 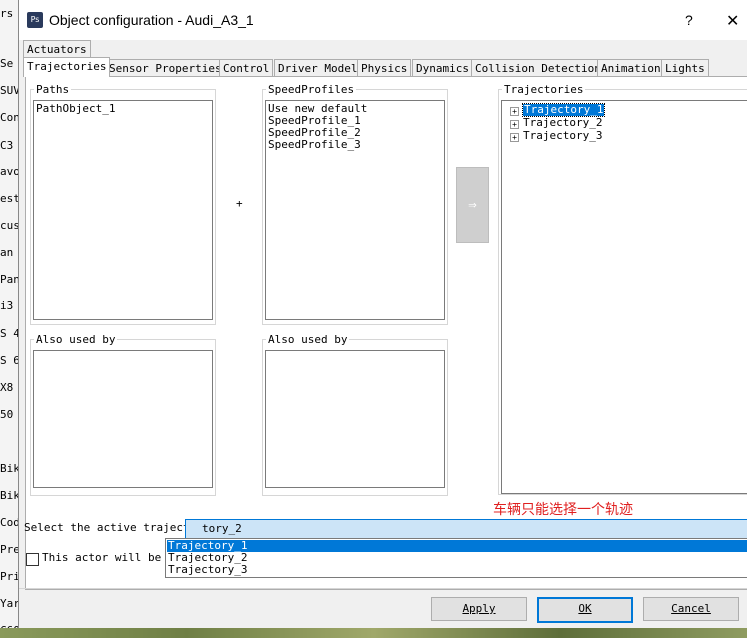 I want to click on ok-button: OK, so click(x=585, y=610).